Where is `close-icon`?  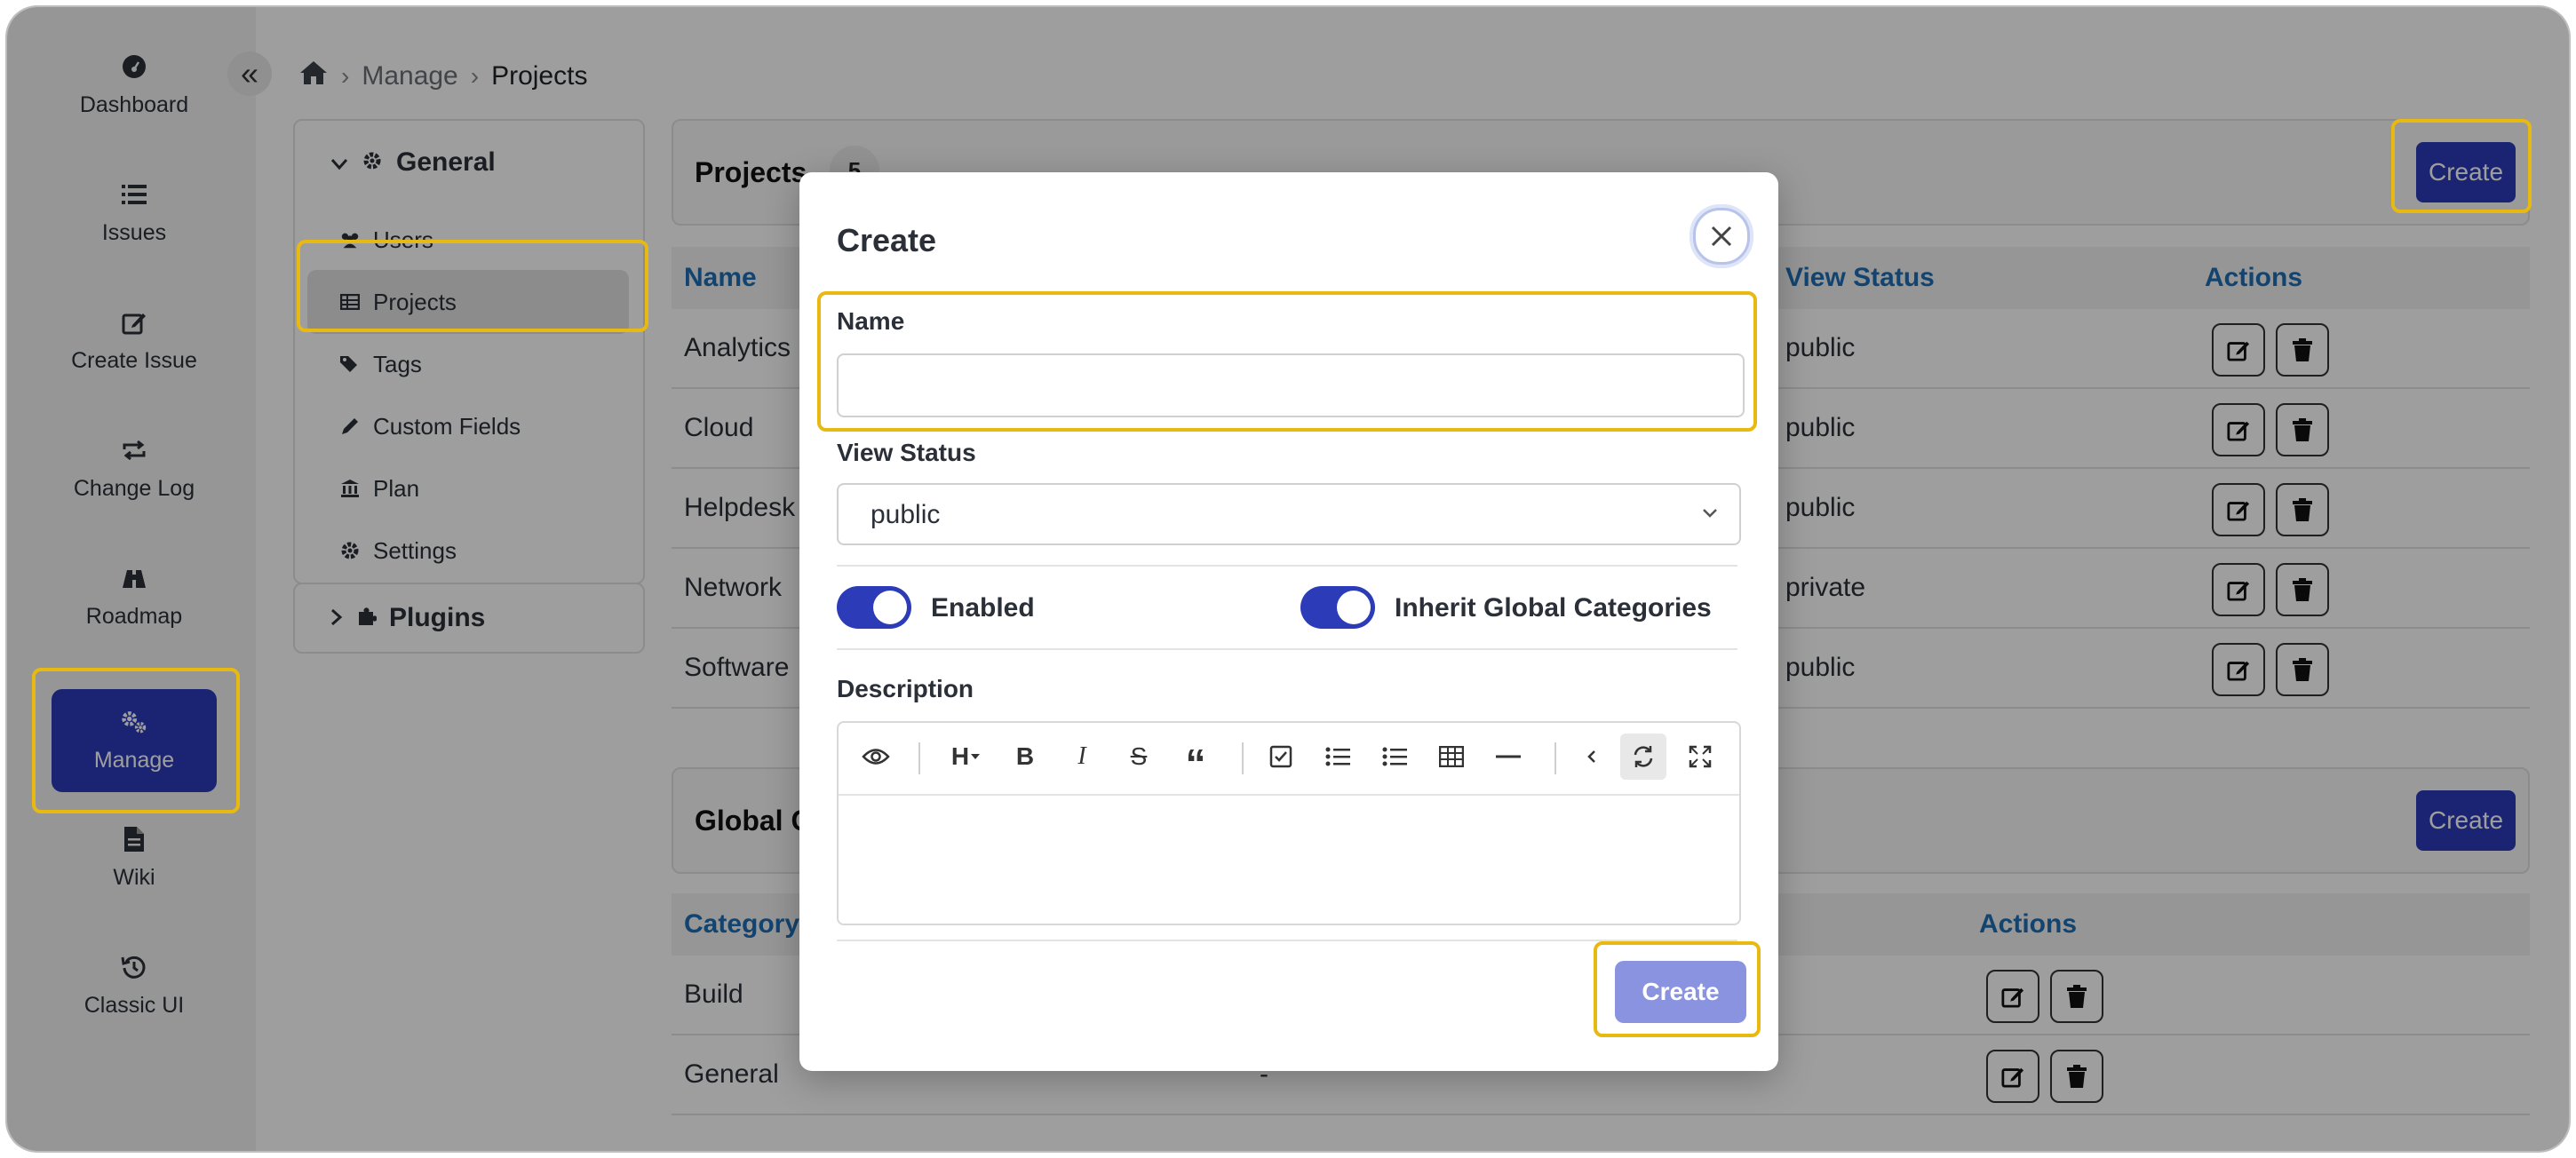 close-icon is located at coordinates (1721, 236).